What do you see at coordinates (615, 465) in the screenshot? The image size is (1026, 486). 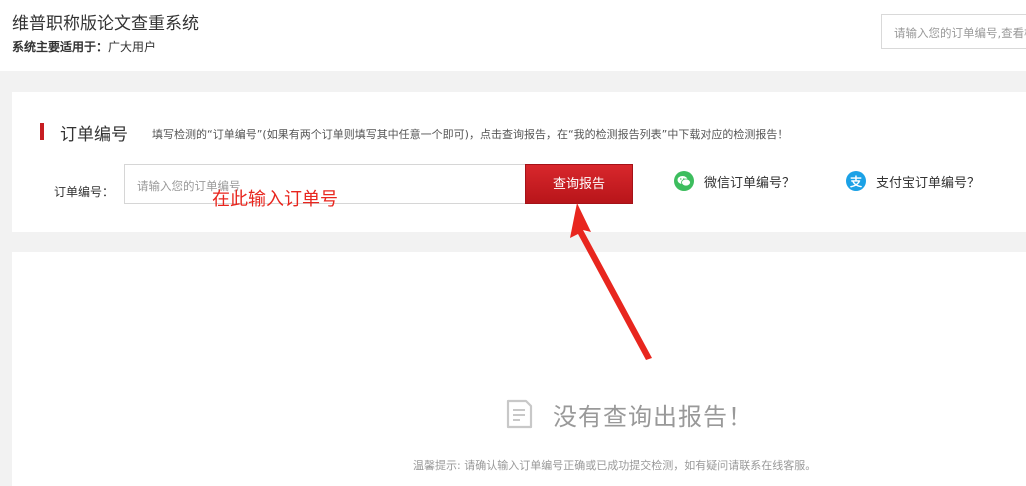 I see `tip-text: 温馨提示: 请确认输入订单编号正确或已成功提交检测，如有疑问请联系在线客服。` at bounding box center [615, 465].